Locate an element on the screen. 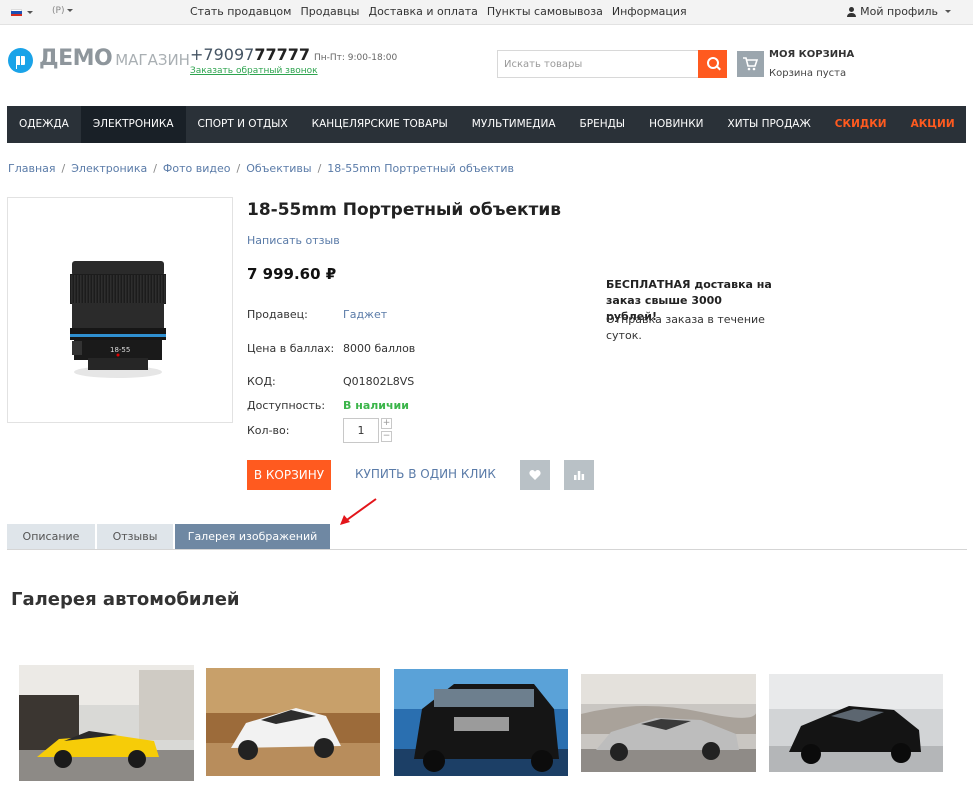 This screenshot has height=799, width=973. cart-status: Корзина пуста is located at coordinates (808, 73).